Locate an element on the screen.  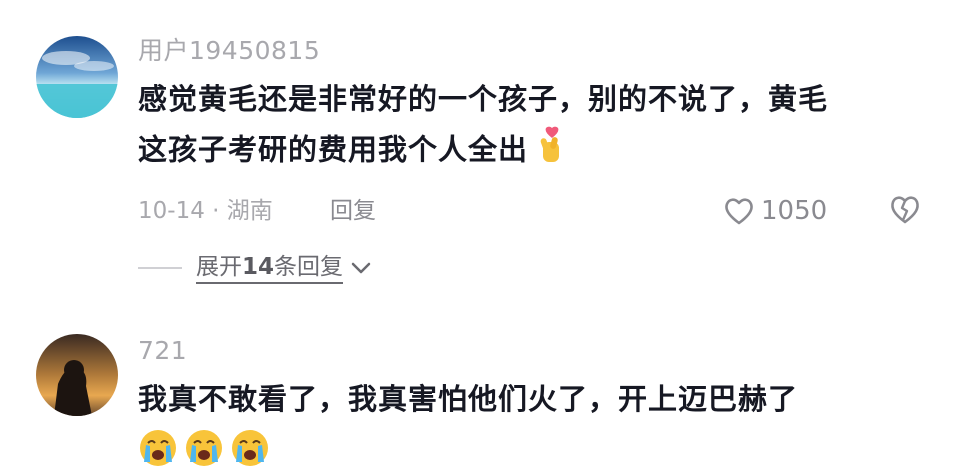
comment-text-line-2: 这孩子考研的费用我个人全出 is located at coordinates (333, 149).